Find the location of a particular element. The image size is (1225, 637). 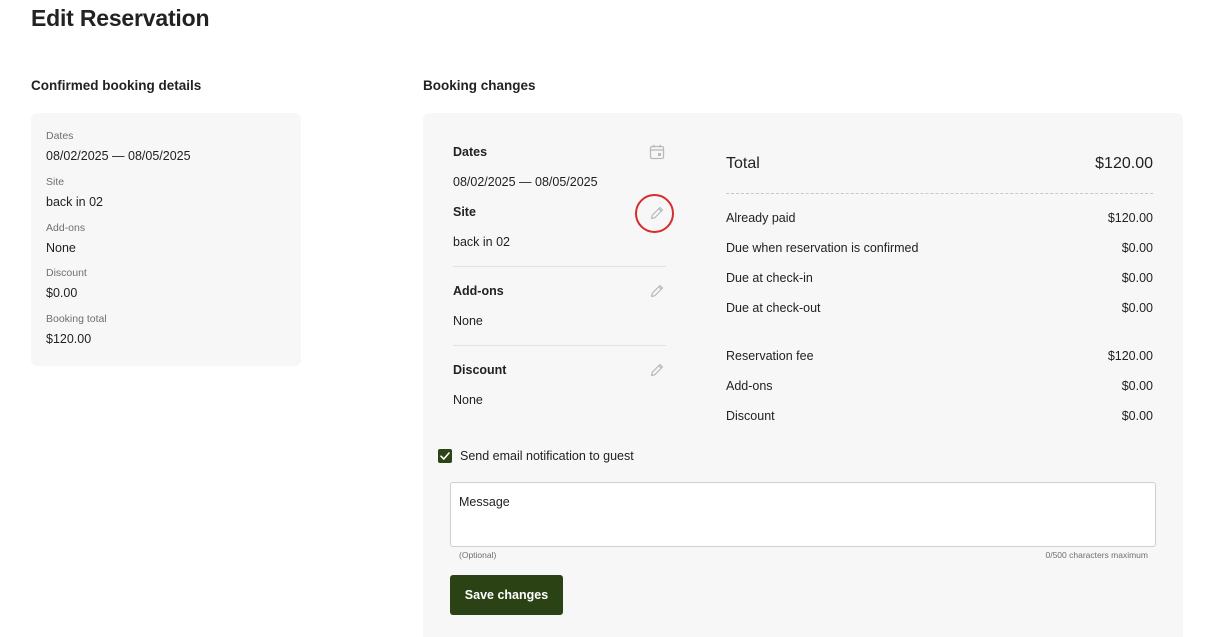

already-paid-value: $120.00 is located at coordinates (1130, 218).